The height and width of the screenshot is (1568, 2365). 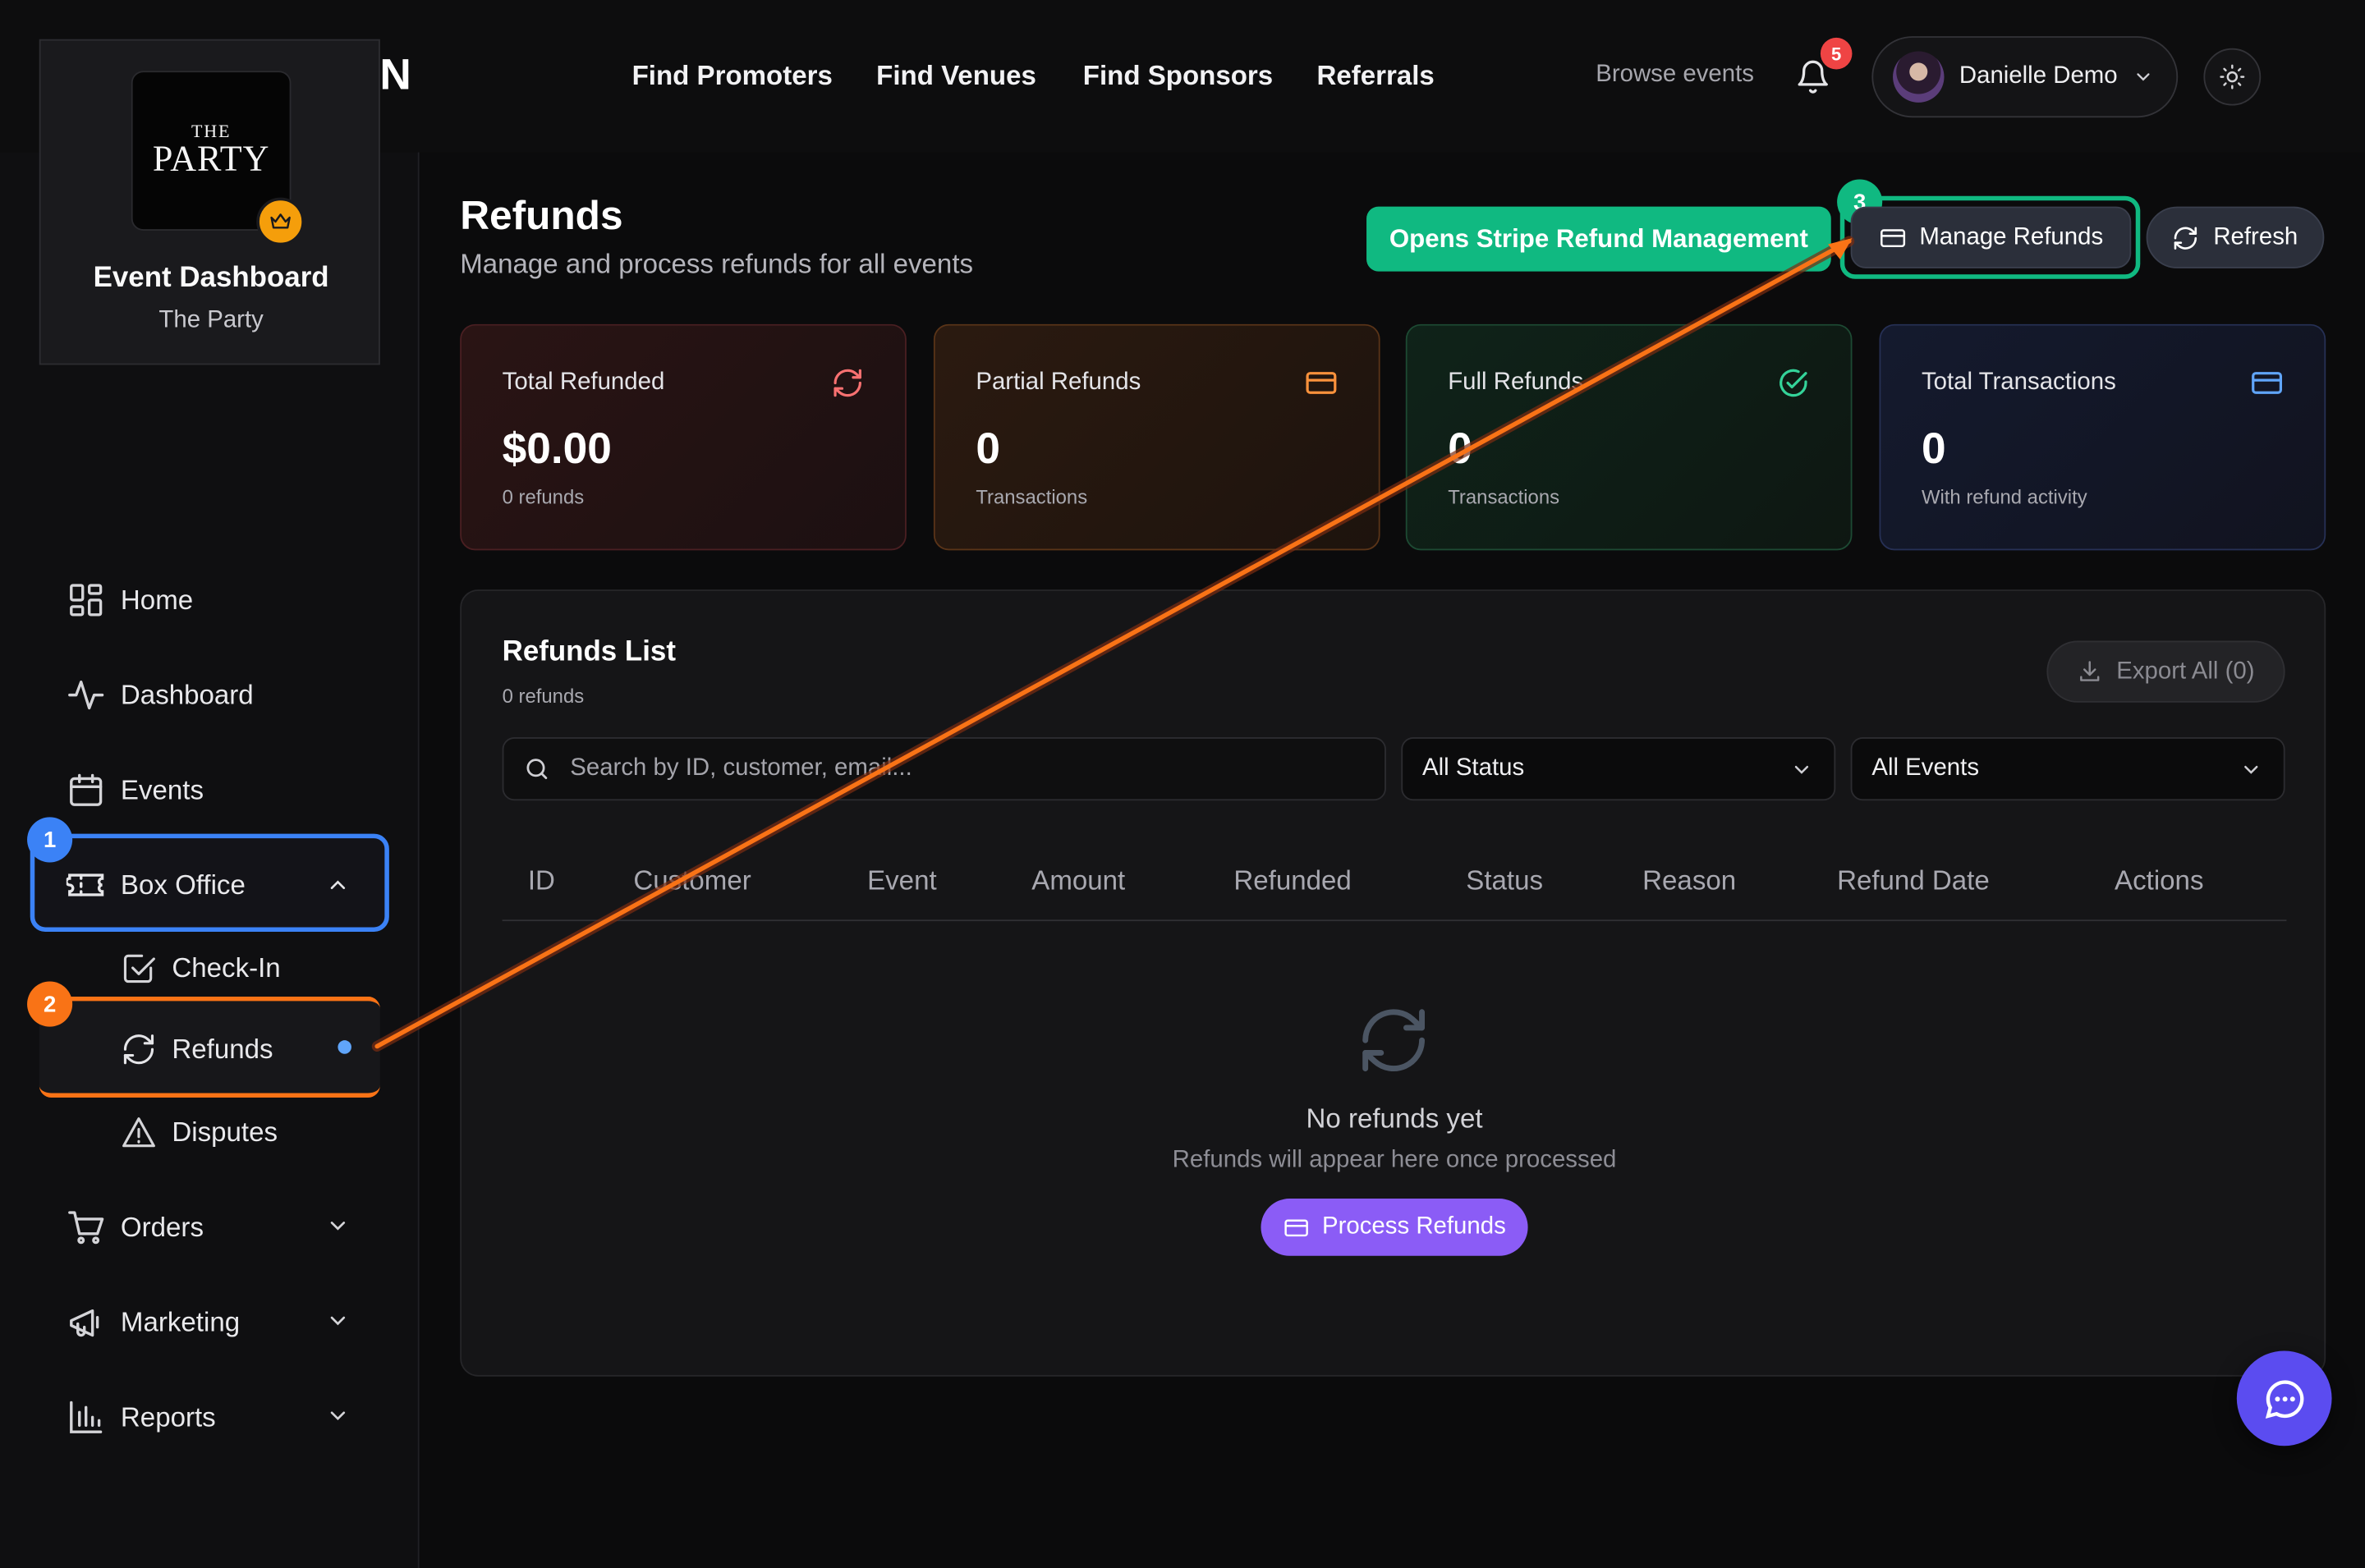 I want to click on search-icon, so click(x=537, y=769).